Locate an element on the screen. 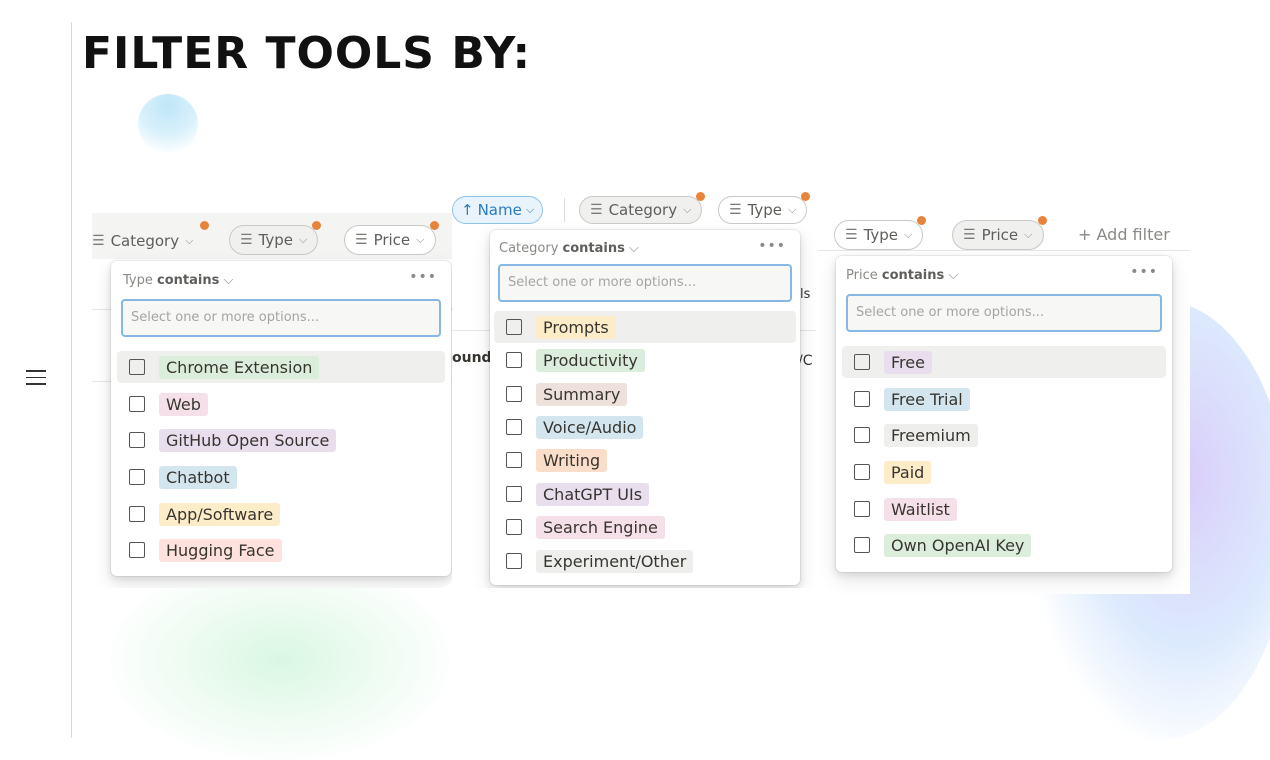 The width and height of the screenshot is (1270, 760). table-divider is located at coordinates (1004, 250).